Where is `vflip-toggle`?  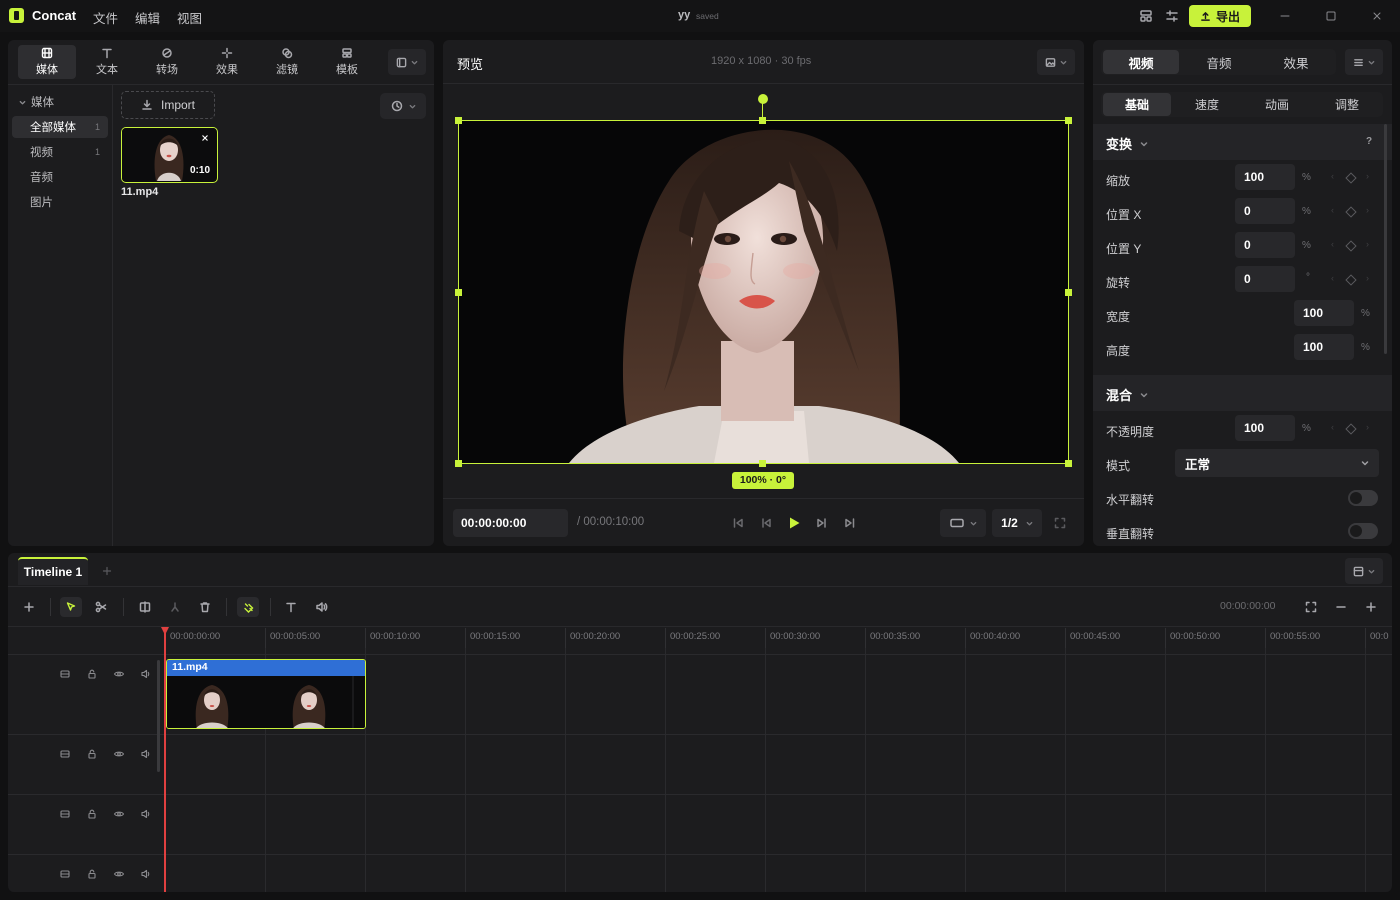 vflip-toggle is located at coordinates (1363, 531).